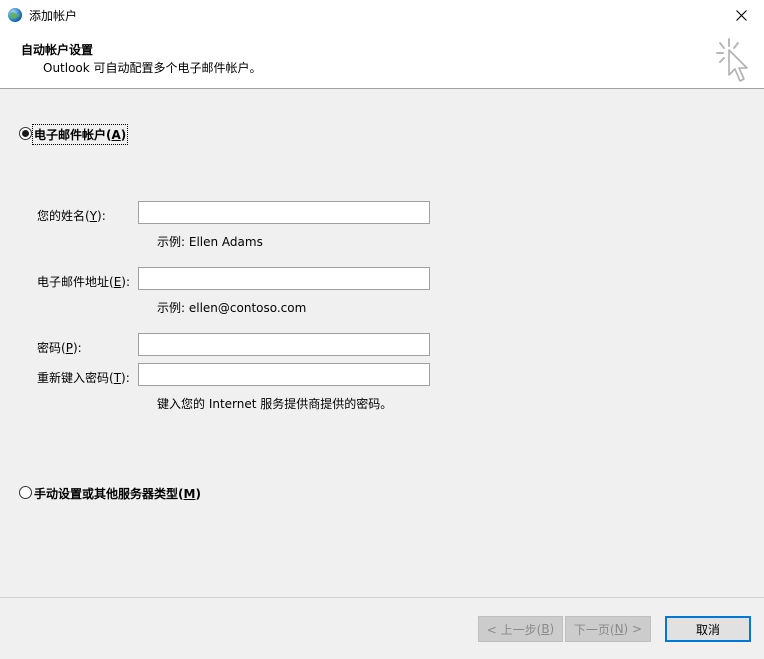  I want to click on password-hint: 键入您的 Internet 服务提供商提供的密码。, so click(275, 404).